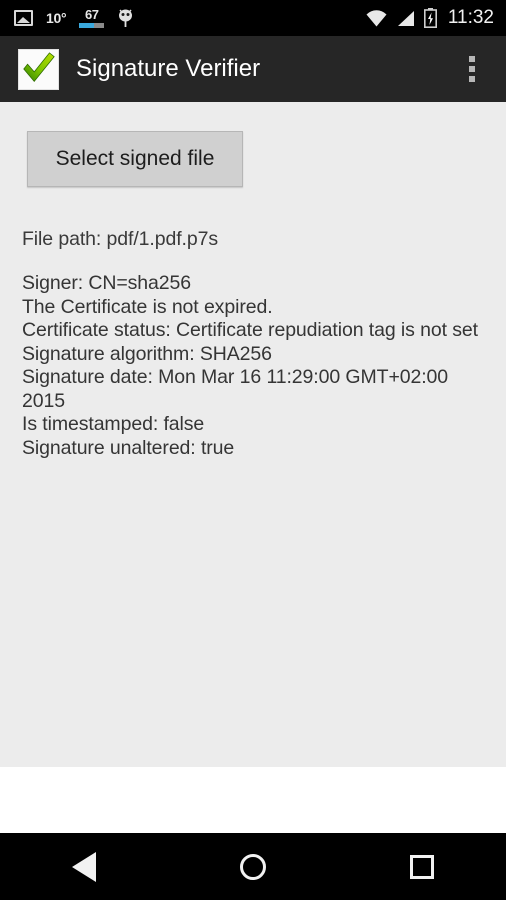 The width and height of the screenshot is (506, 900). I want to click on battery-percent-bar, so click(92, 25).